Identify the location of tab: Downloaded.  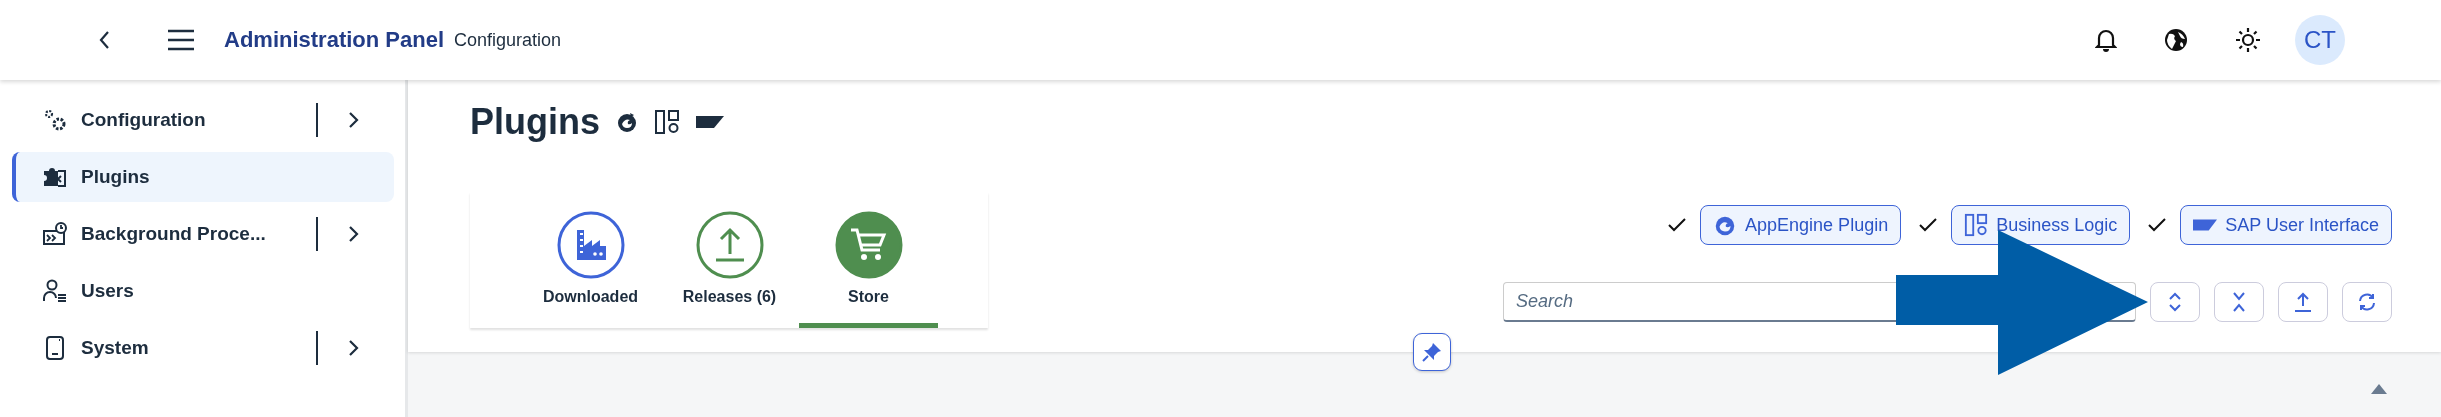
(590, 260).